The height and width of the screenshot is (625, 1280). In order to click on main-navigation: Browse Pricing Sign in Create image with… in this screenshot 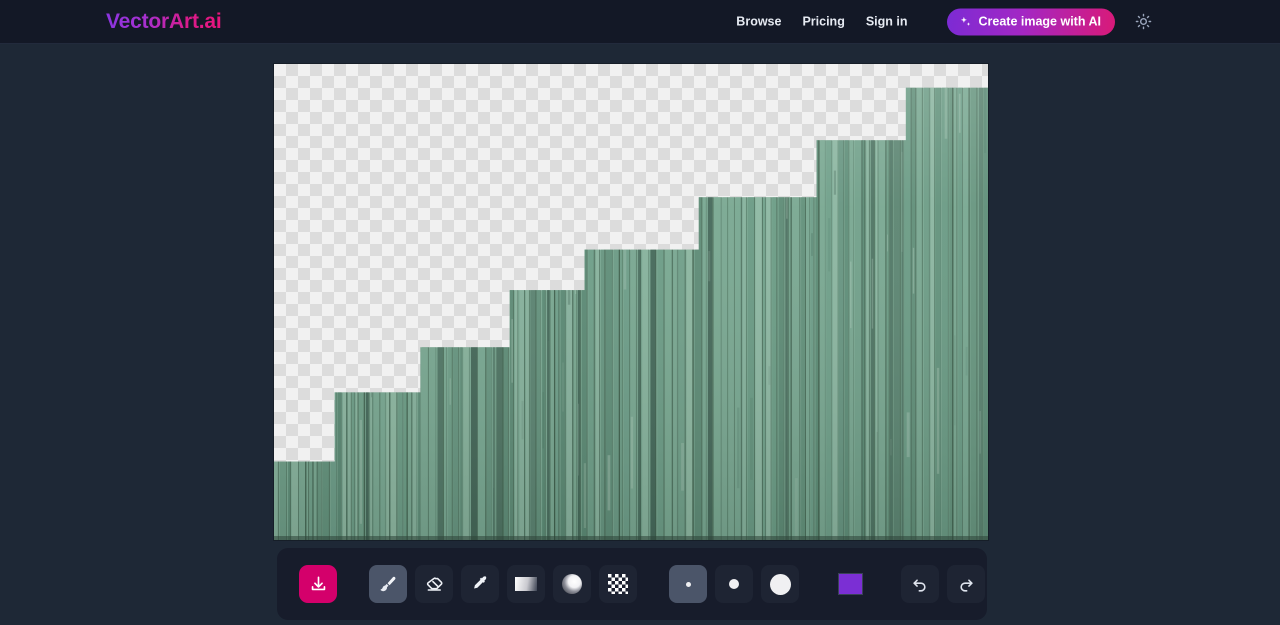, I will do `click(925, 21)`.